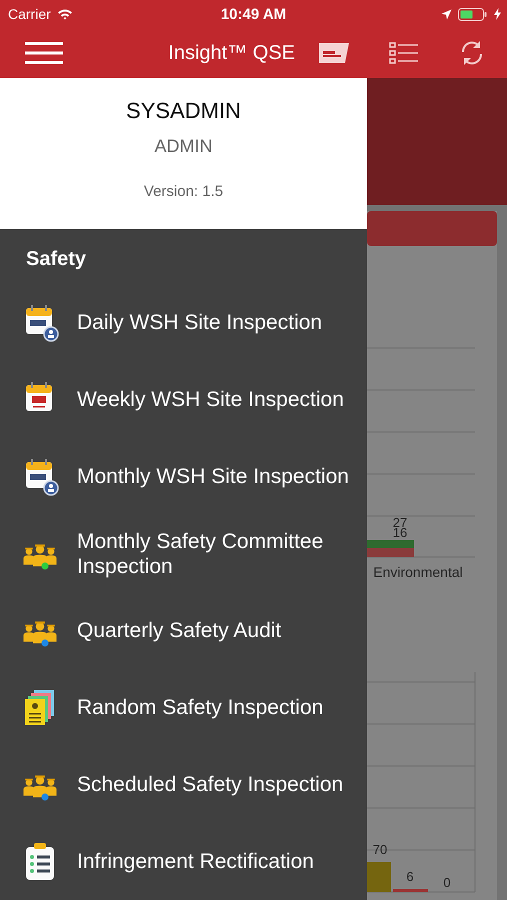 The width and height of the screenshot is (507, 900). Describe the element at coordinates (184, 191) in the screenshot. I see `version-label: Version: 1.5` at that location.